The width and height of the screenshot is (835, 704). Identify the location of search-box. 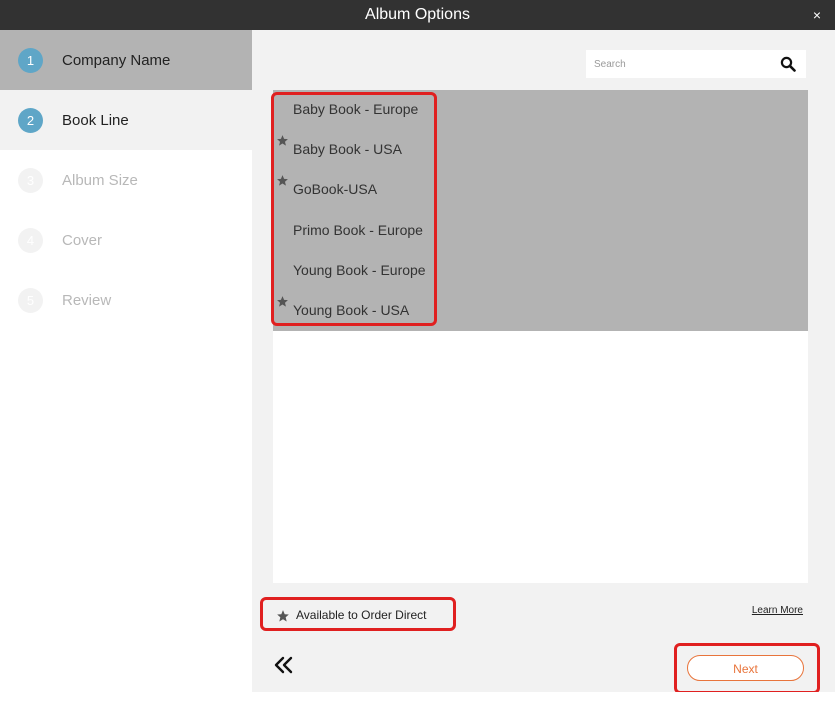
(696, 64).